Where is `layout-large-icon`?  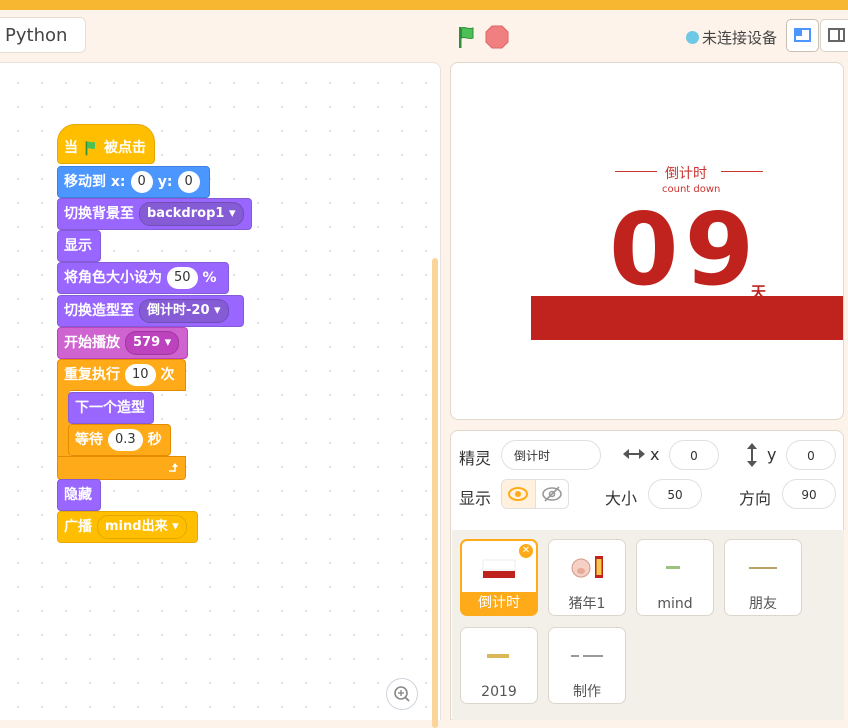
layout-large-icon is located at coordinates (836, 35).